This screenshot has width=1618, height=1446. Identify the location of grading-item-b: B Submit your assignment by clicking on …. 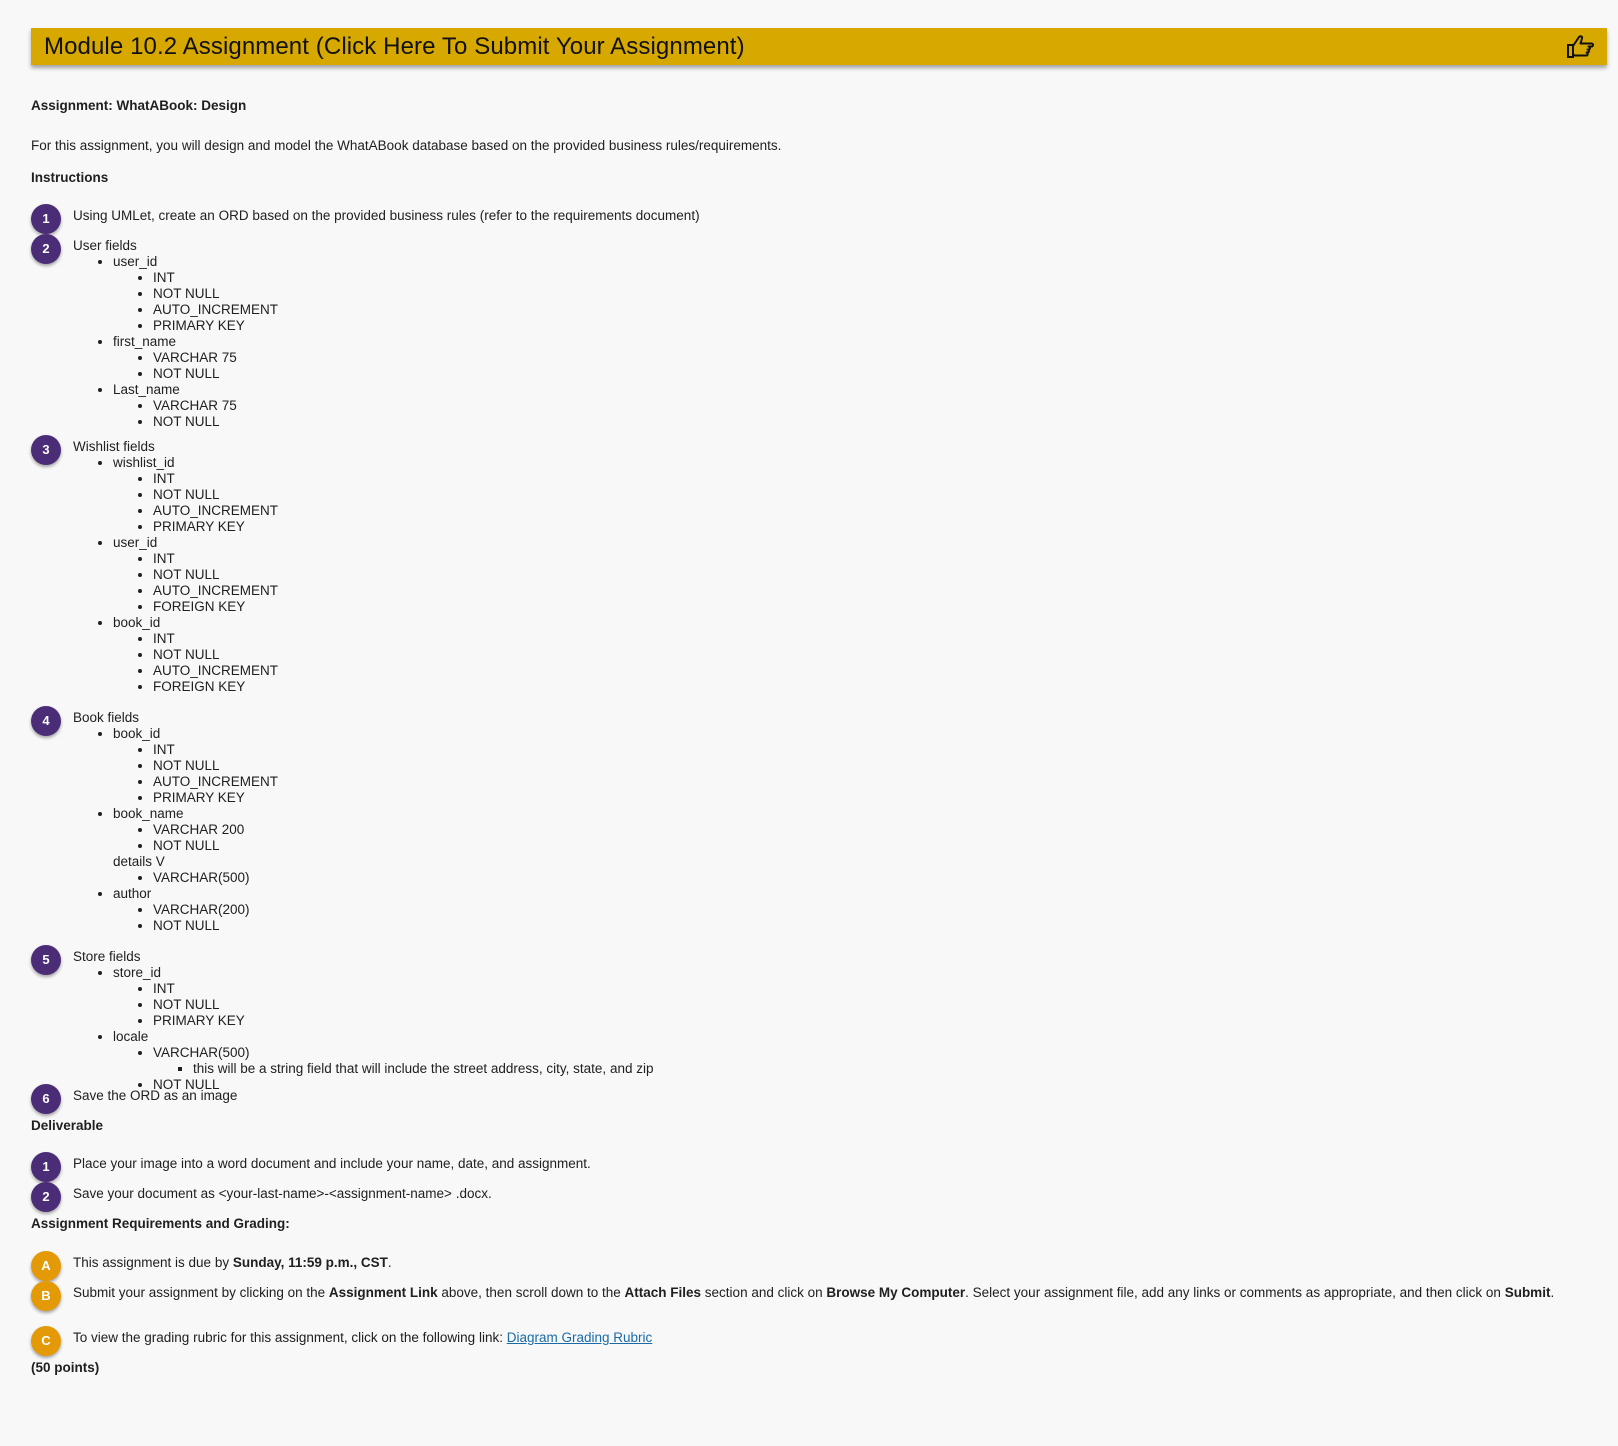
(811, 1296).